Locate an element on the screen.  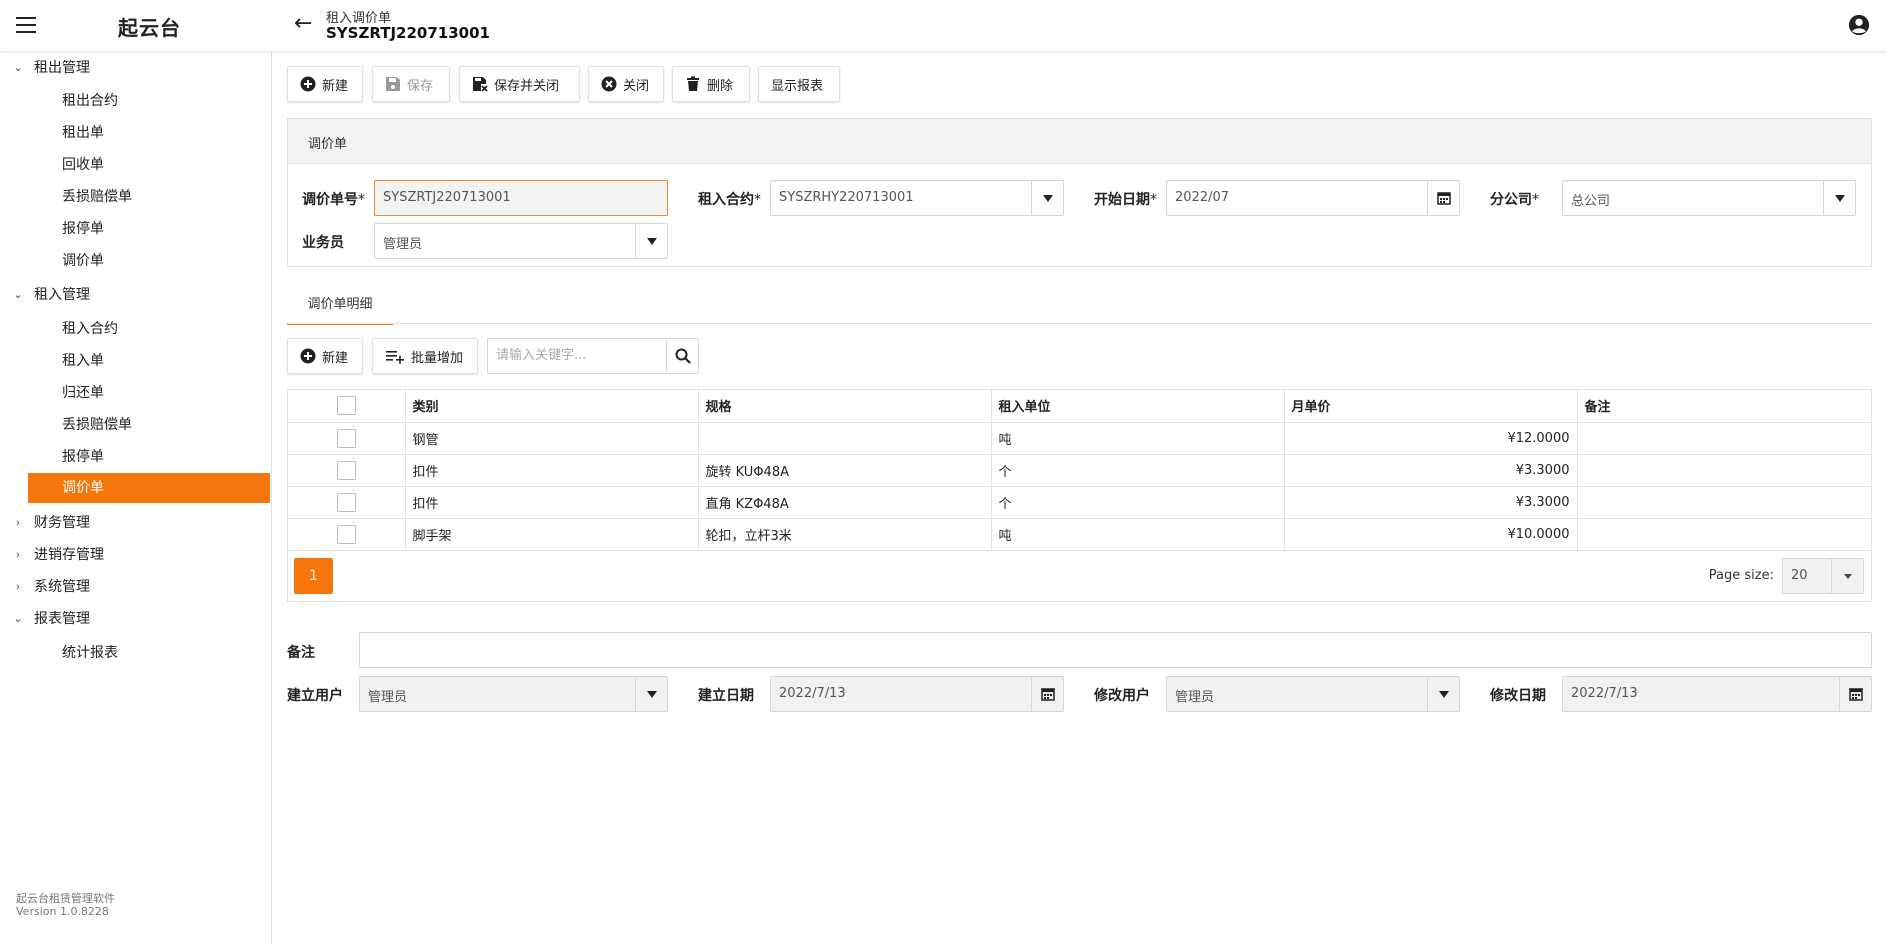
save-close-icon is located at coordinates (480, 84).